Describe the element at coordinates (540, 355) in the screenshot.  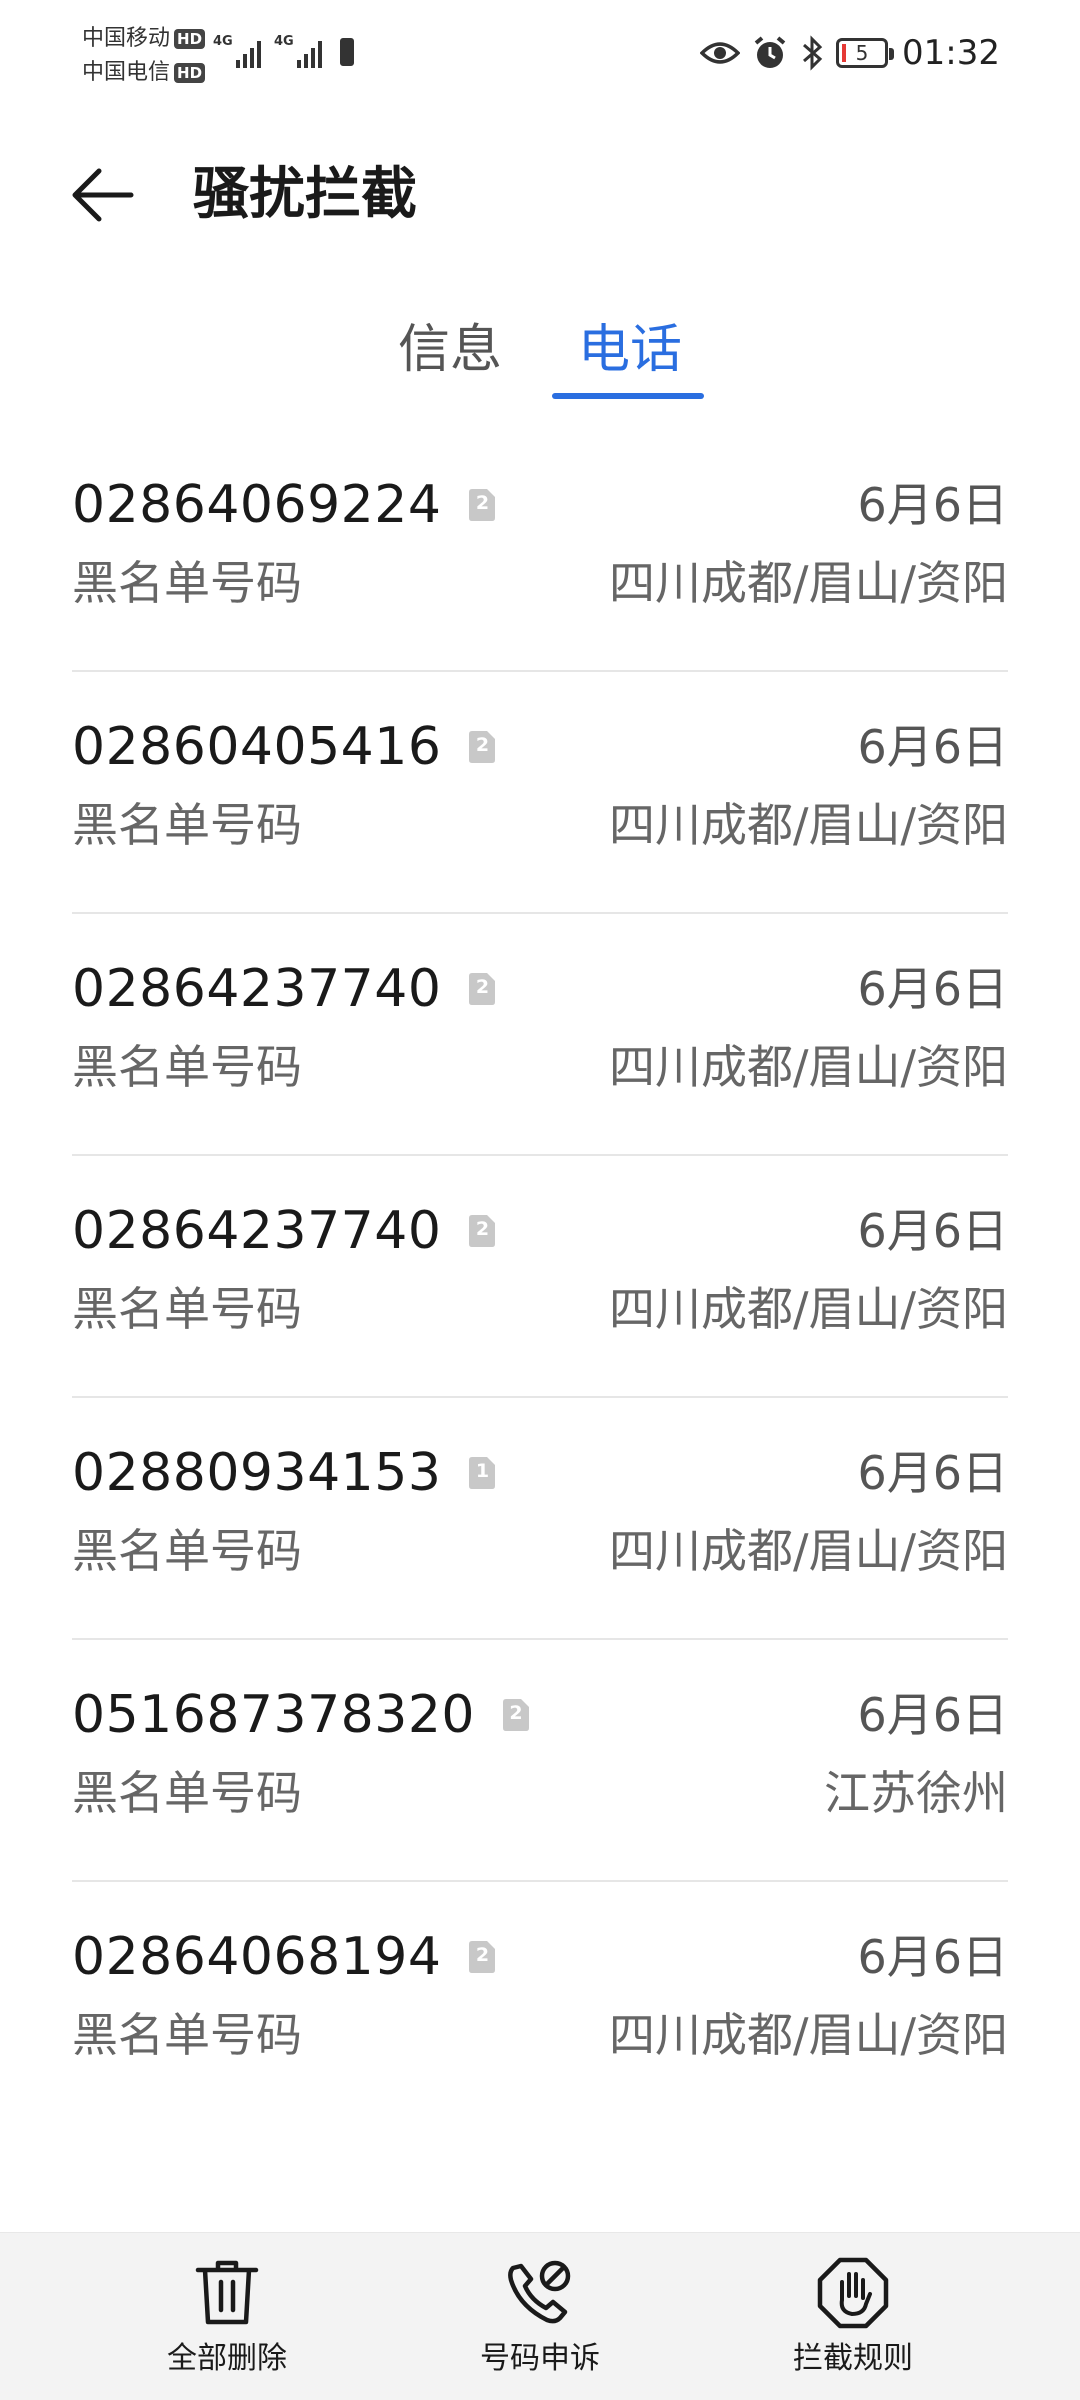
I see `tab-bar: 信息 电话` at that location.